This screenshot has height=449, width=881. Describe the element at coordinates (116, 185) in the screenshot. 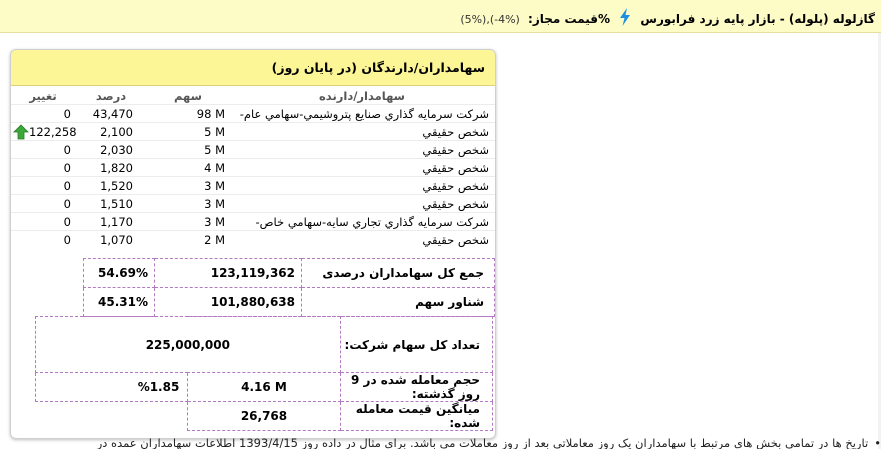

I see `percent-cell-text: 1,520` at that location.